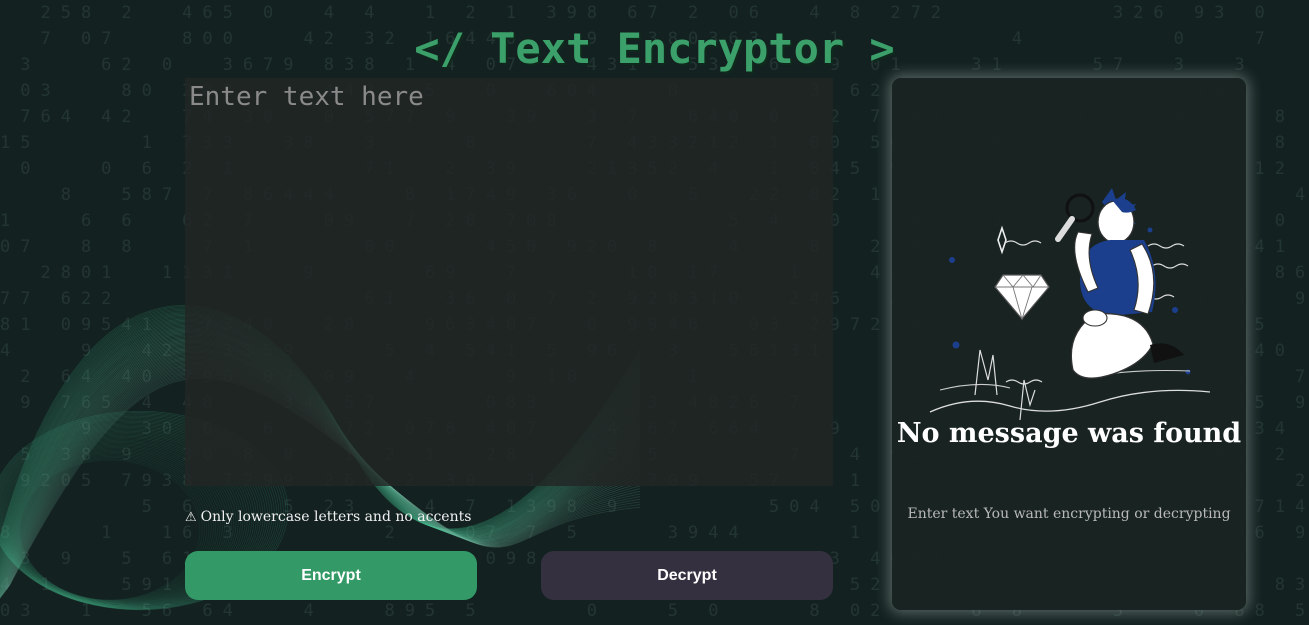  Describe the element at coordinates (336, 517) in the screenshot. I see `warning-text: Only lowercase letters and no accents` at that location.